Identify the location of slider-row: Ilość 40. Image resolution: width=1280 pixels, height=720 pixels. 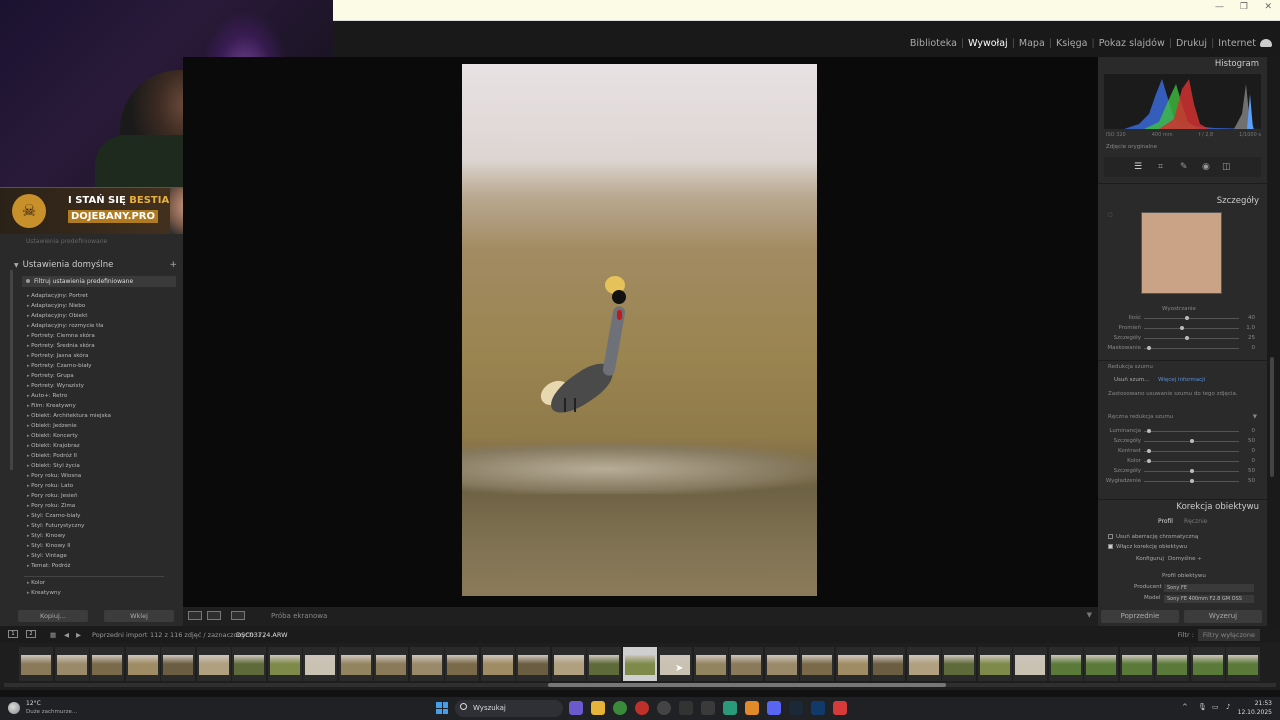
(1182, 319).